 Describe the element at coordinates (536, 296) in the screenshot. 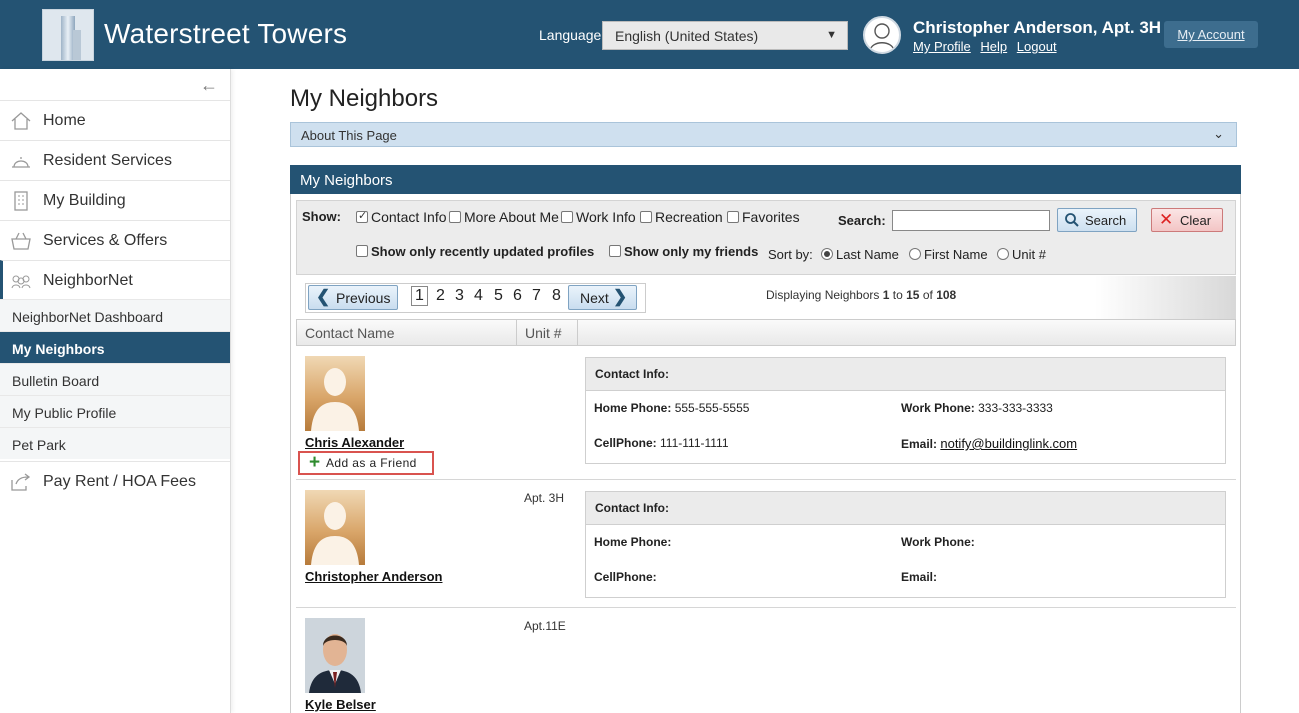

I see `page-7: 7` at that location.